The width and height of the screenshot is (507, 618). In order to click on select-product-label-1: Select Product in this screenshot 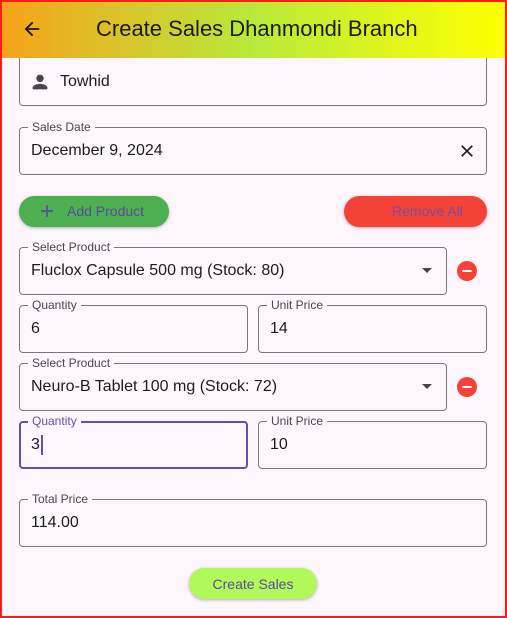, I will do `click(71, 247)`.